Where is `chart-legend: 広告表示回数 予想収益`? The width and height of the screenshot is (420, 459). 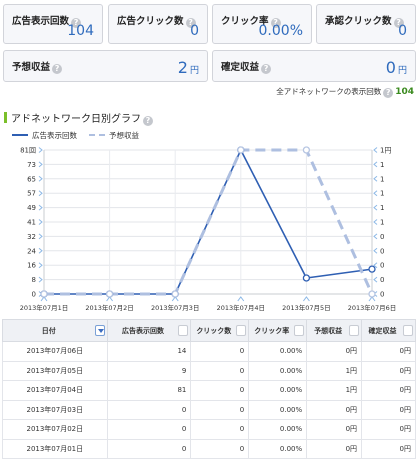
chart-legend: 広告表示回数 予想収益 is located at coordinates (75, 135).